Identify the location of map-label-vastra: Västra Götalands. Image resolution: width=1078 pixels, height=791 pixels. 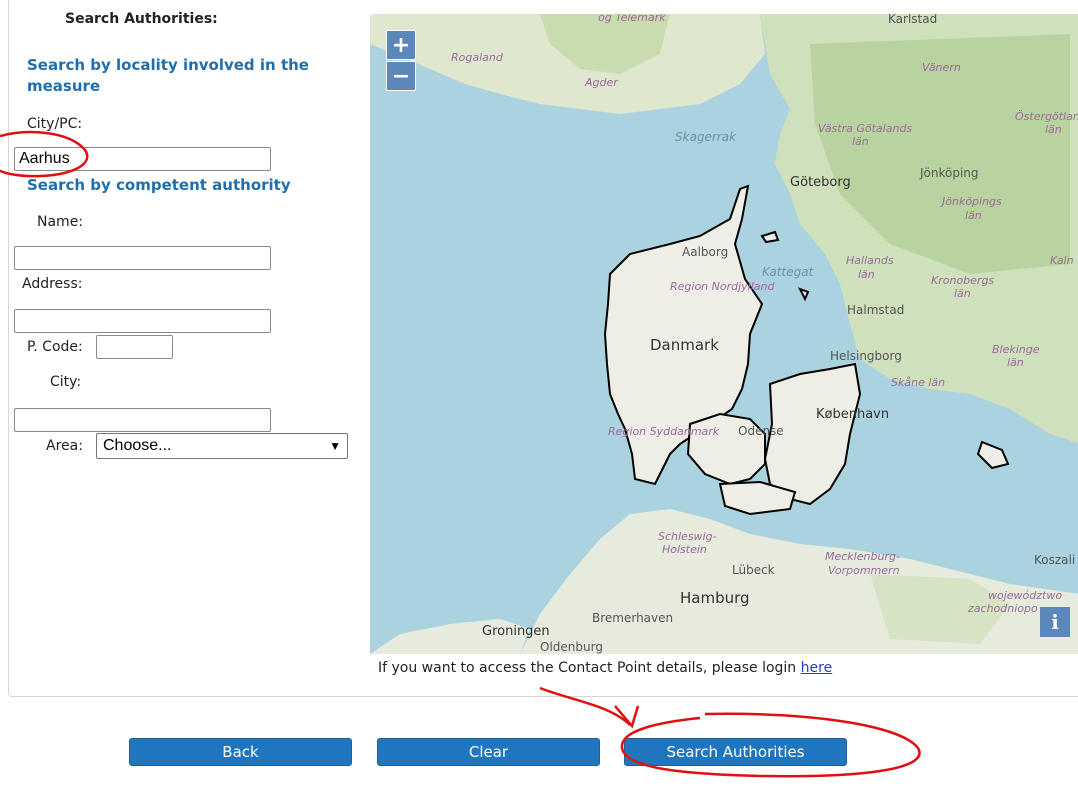
(865, 128).